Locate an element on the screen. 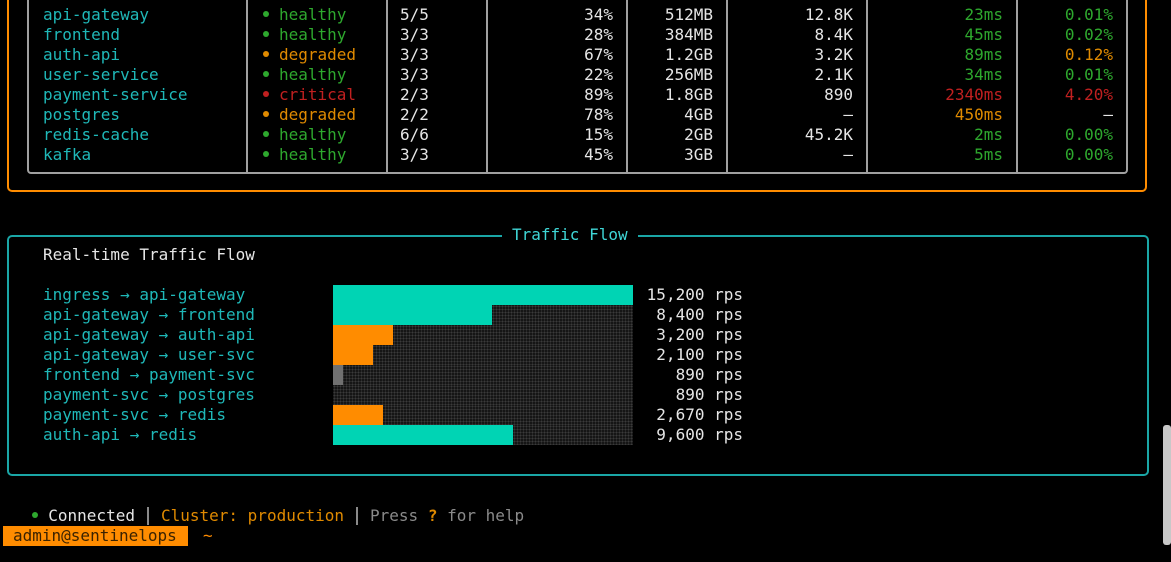 This screenshot has width=1171, height=562. cpu-cell: 45% is located at coordinates (598, 154).